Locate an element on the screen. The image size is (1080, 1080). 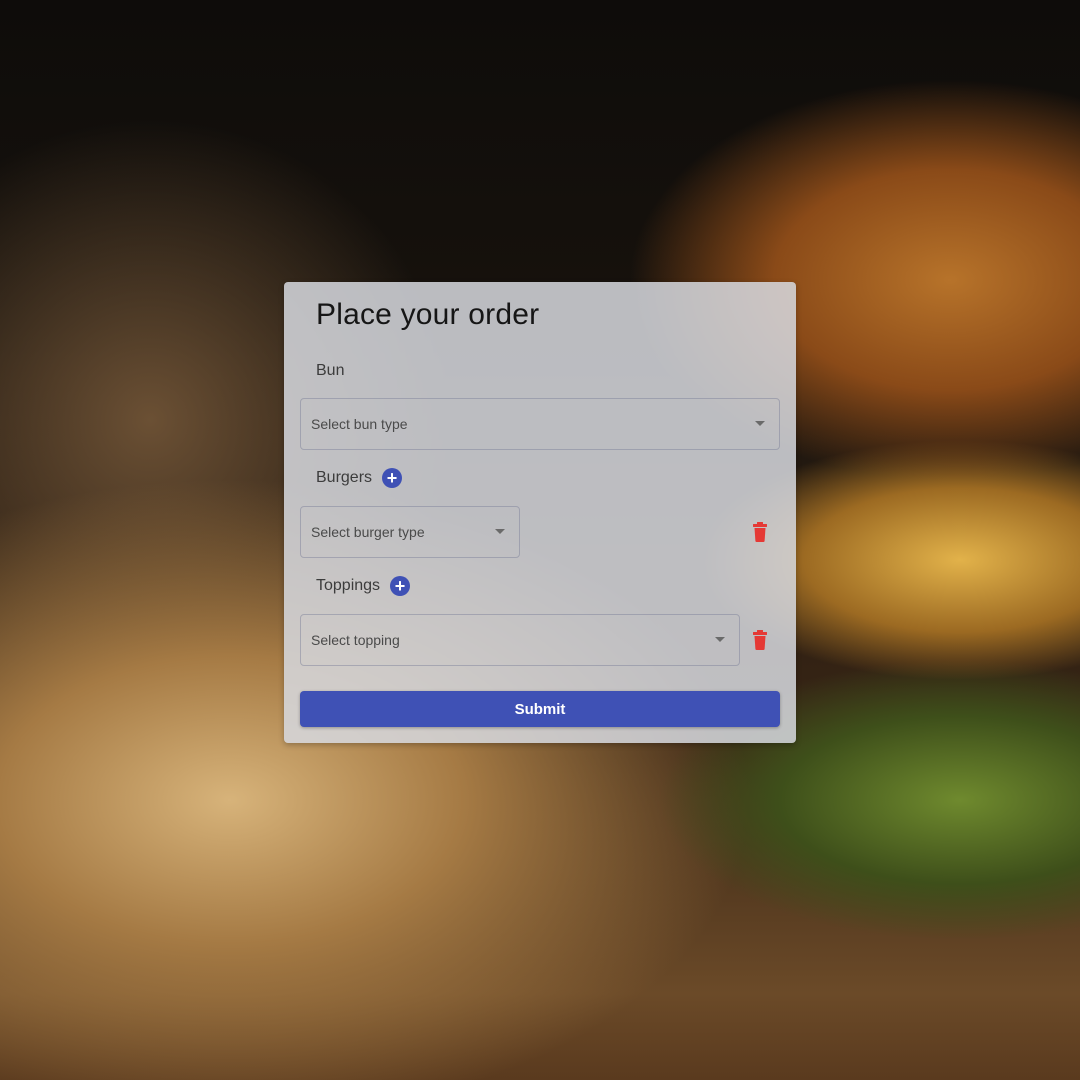
submit-button: Submit is located at coordinates (540, 709).